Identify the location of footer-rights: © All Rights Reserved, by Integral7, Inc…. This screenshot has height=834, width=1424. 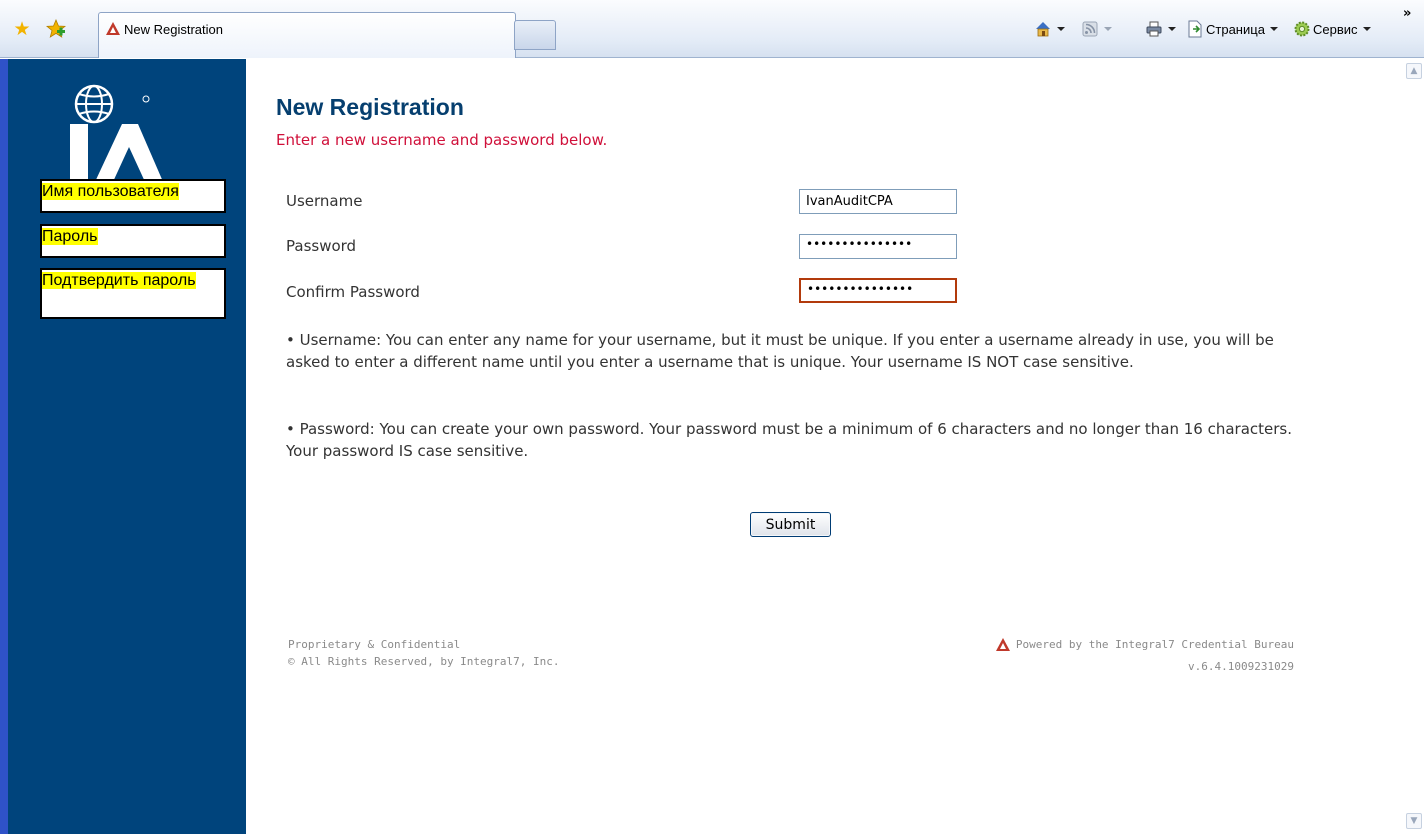
(424, 661).